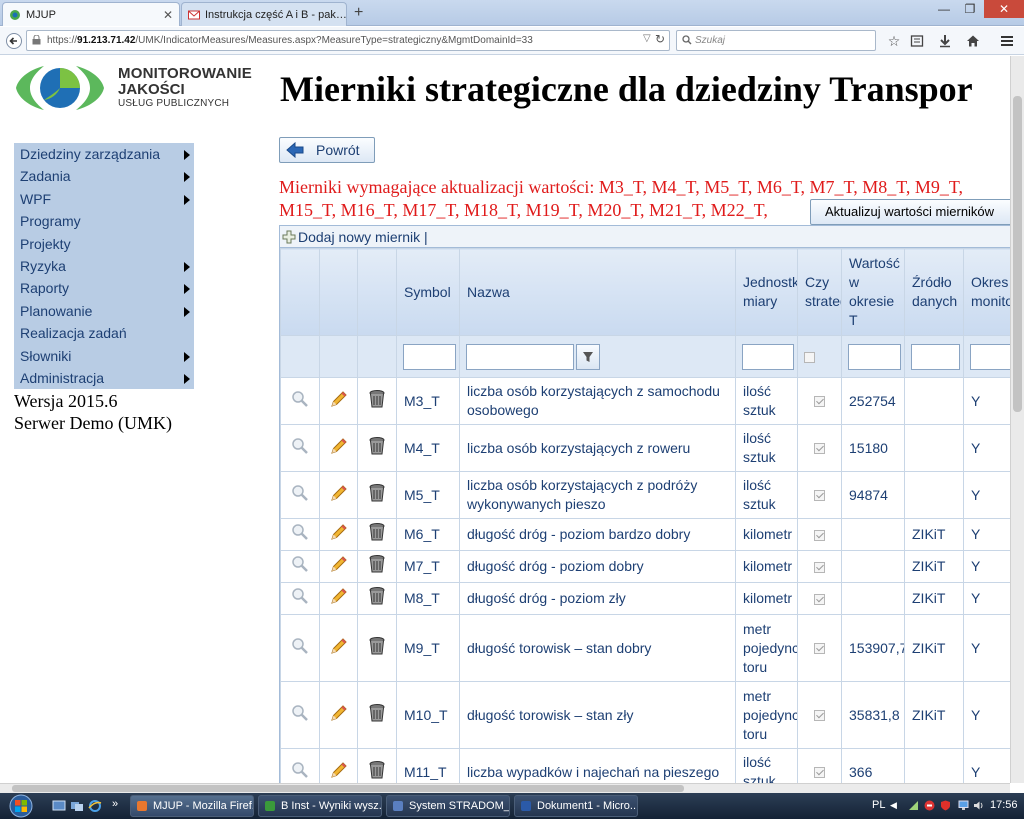  Describe the element at coordinates (819, 292) in the screenshot. I see `column-header-6: Czy strateg` at that location.